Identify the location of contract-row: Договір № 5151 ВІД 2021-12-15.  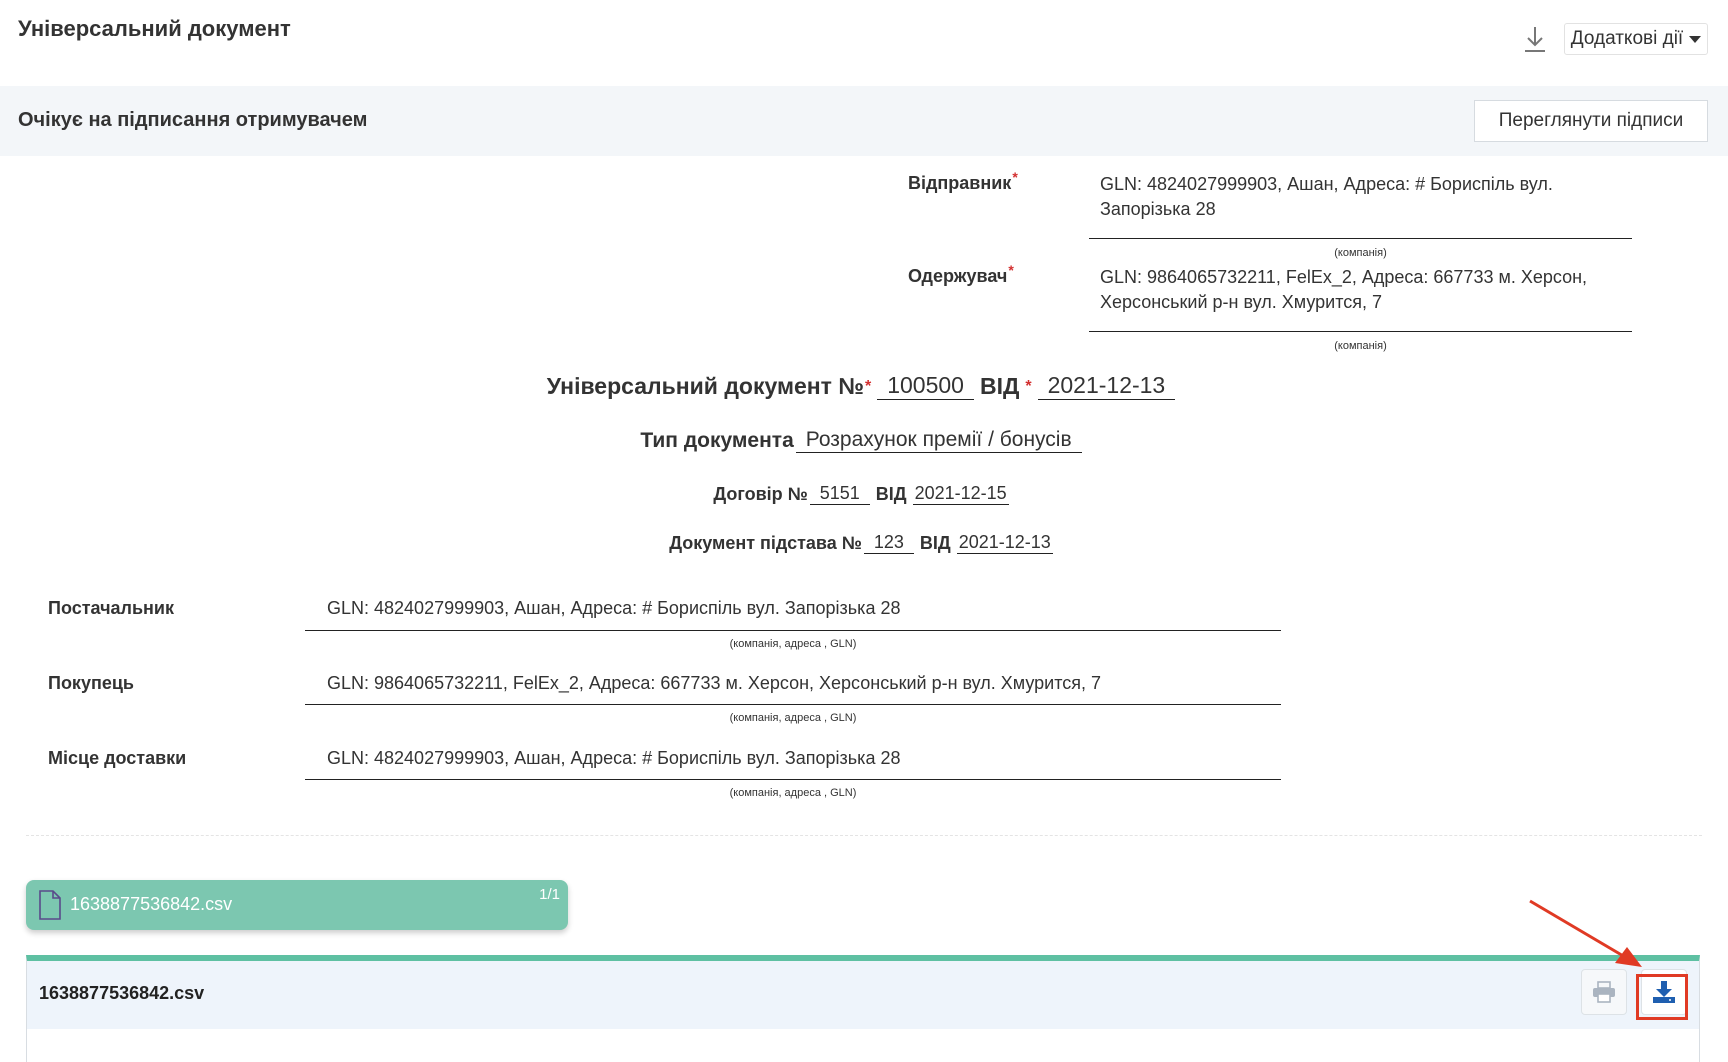
(864, 494).